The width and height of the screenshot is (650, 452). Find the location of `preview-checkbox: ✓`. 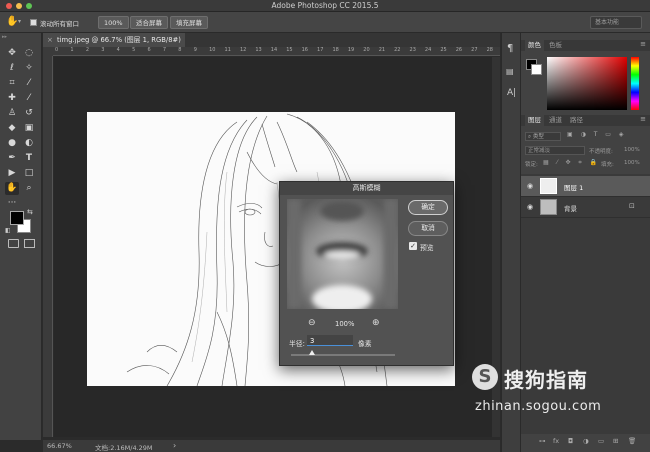

preview-checkbox: ✓ is located at coordinates (413, 246).